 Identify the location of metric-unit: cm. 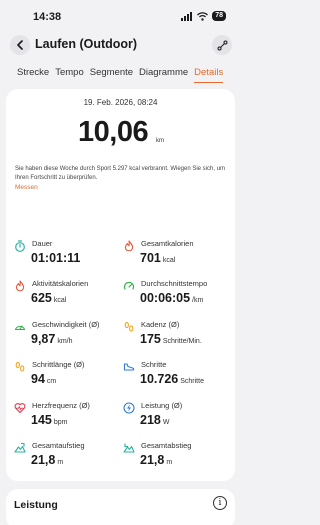
(51, 381).